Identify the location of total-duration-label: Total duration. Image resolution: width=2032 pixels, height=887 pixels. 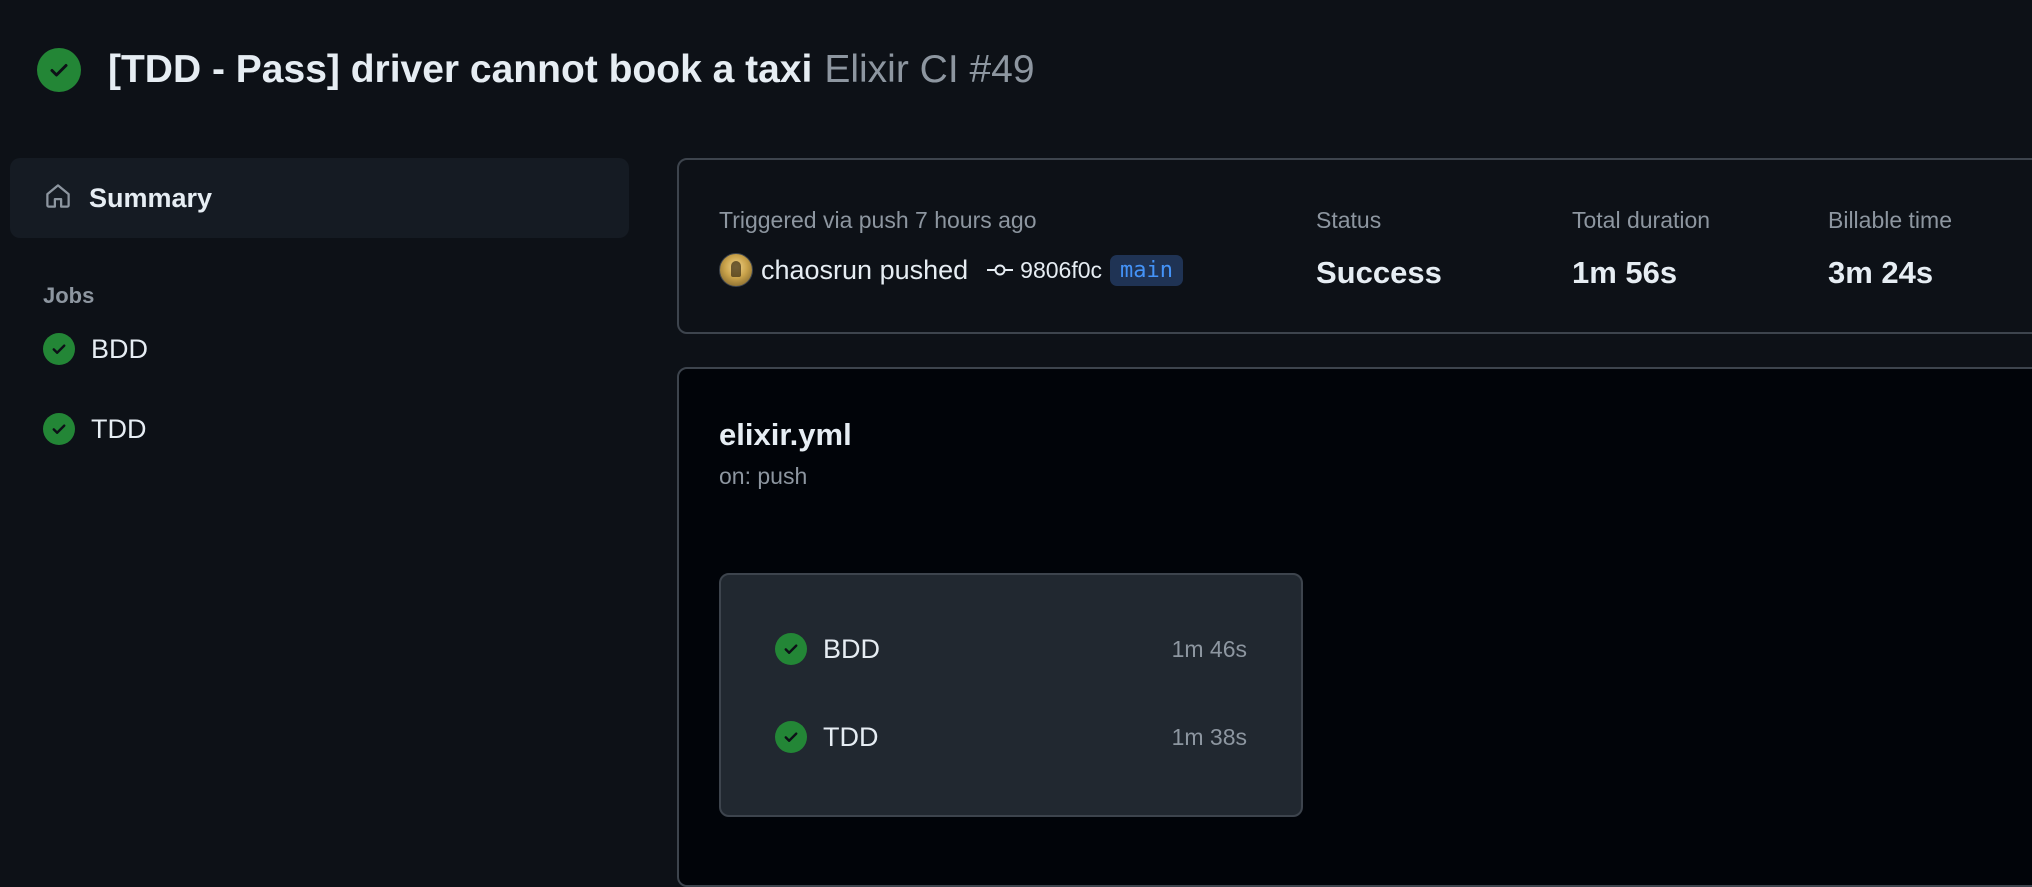
(1641, 220).